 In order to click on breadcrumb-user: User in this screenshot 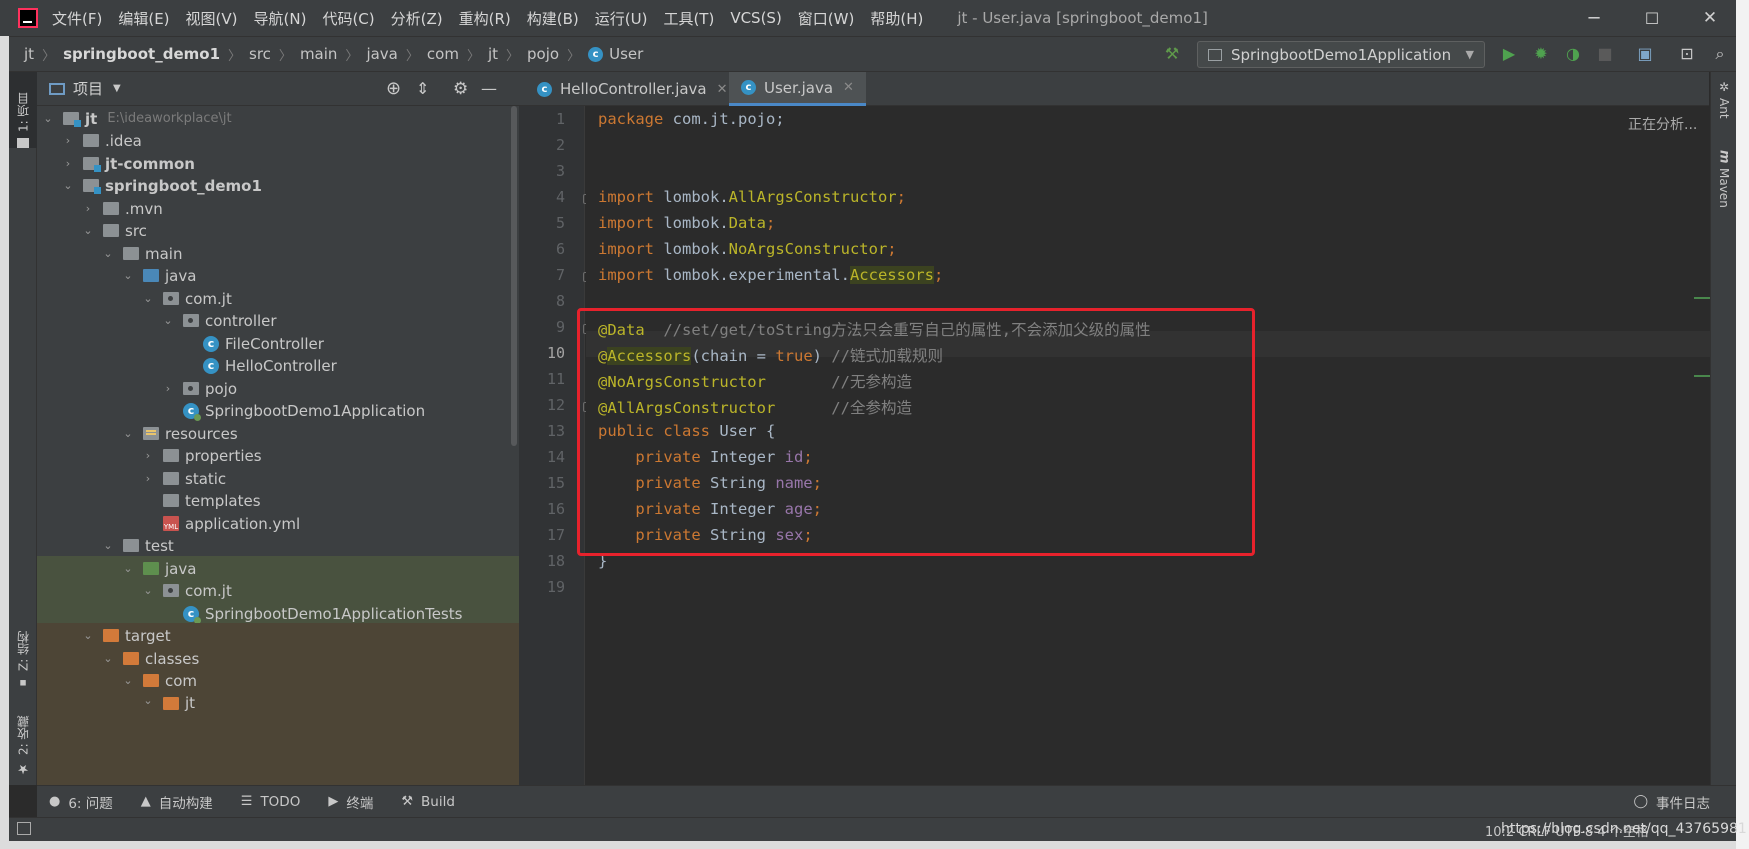, I will do `click(626, 54)`.